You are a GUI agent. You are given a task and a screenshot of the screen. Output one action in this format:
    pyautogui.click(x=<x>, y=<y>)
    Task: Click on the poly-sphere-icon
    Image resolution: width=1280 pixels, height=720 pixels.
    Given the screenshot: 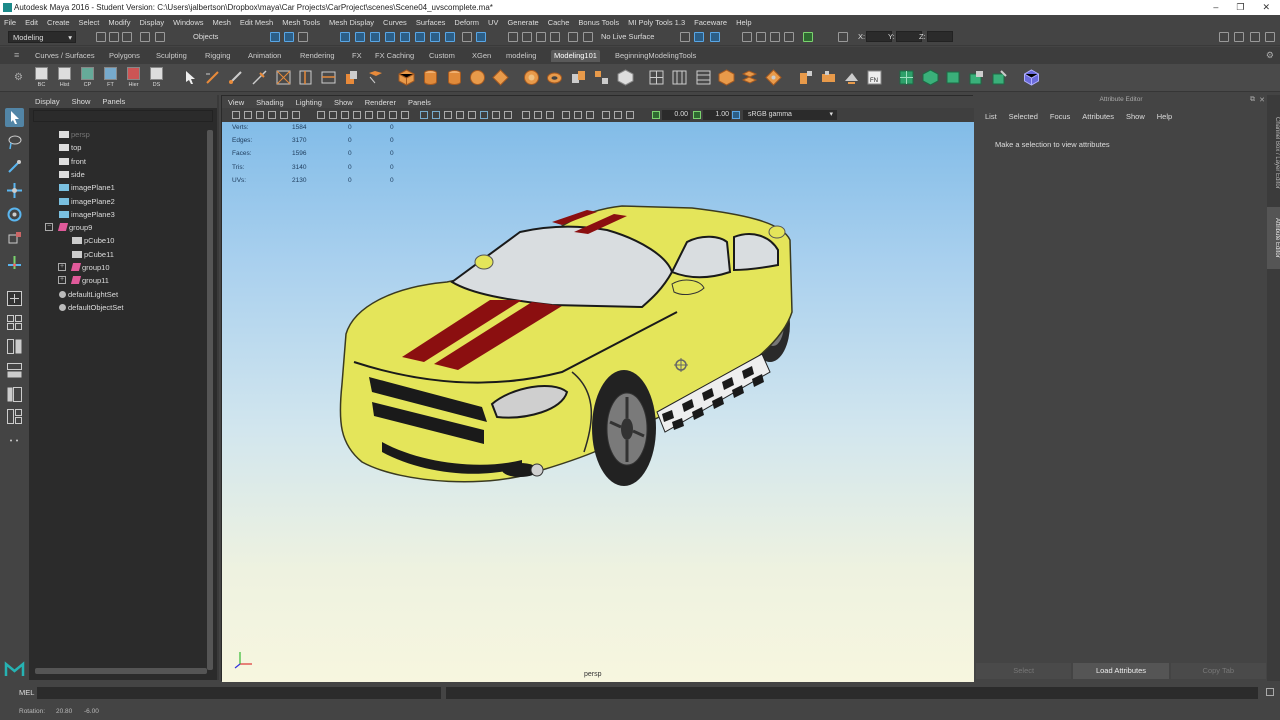 What is the action you would take?
    pyautogui.click(x=477, y=77)
    